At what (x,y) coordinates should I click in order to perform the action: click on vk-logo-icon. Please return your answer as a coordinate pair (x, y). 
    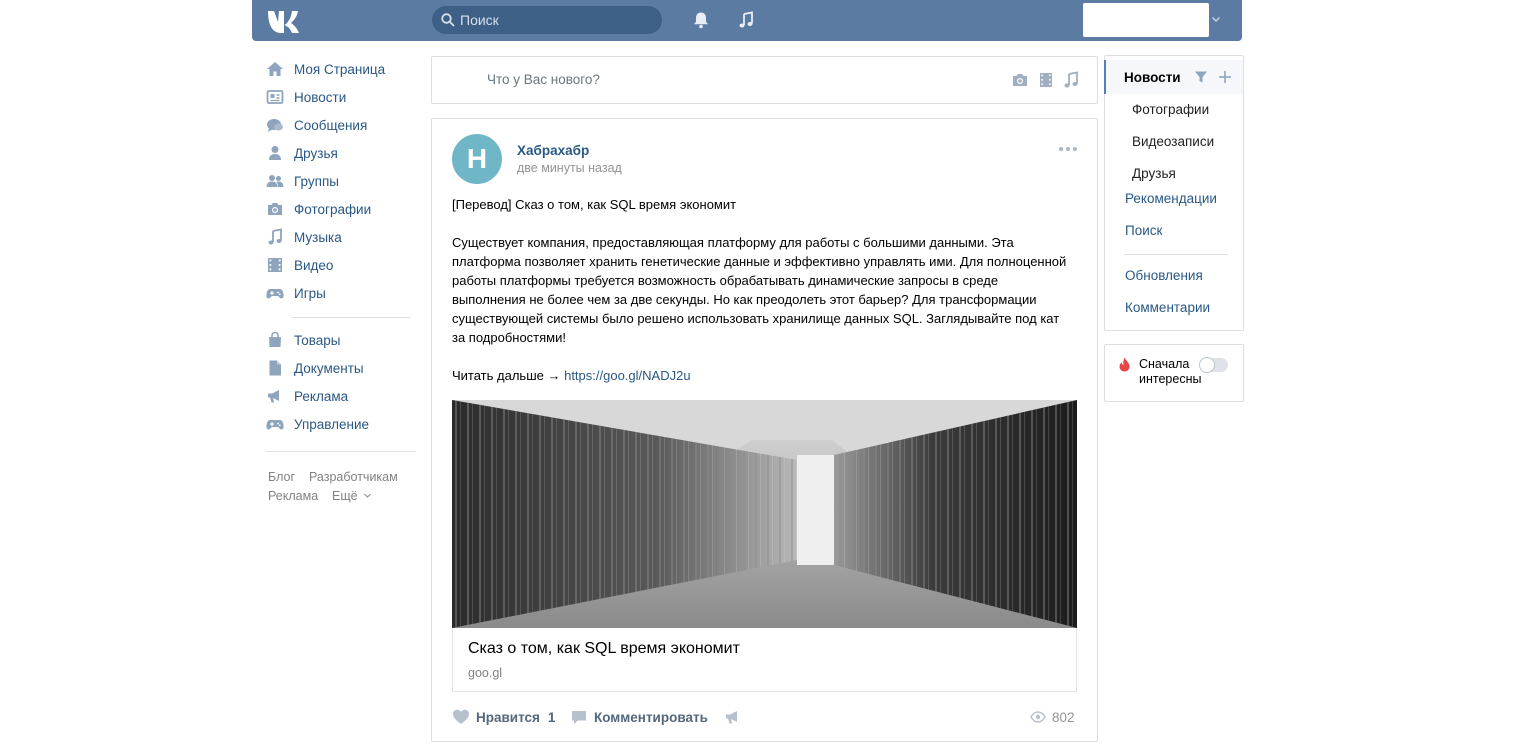
    Looking at the image, I should click on (283, 20).